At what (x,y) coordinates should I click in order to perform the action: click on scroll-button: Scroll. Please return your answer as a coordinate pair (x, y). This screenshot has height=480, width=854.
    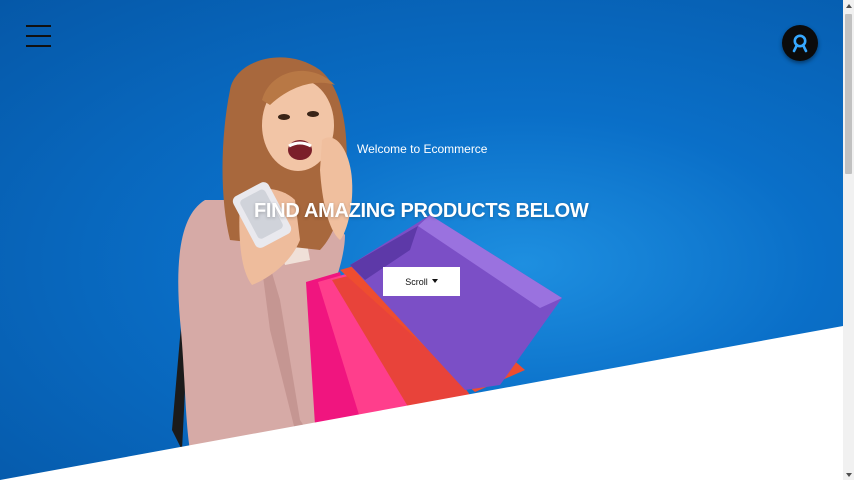
    Looking at the image, I should click on (421, 281).